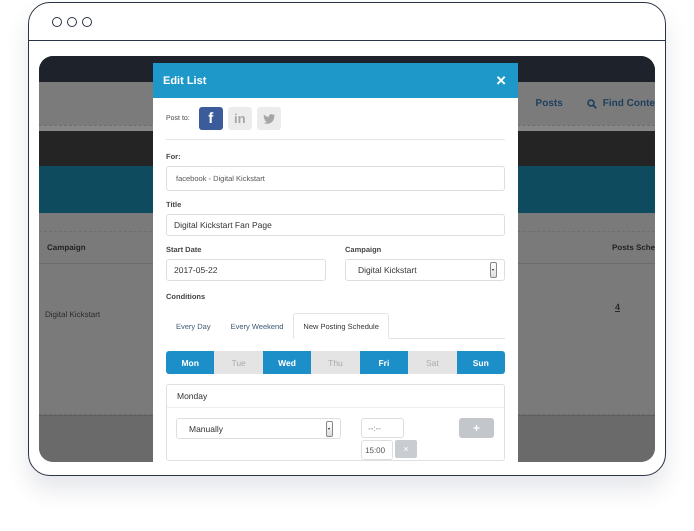 The image size is (694, 531). I want to click on day-toggle: Fri, so click(384, 362).